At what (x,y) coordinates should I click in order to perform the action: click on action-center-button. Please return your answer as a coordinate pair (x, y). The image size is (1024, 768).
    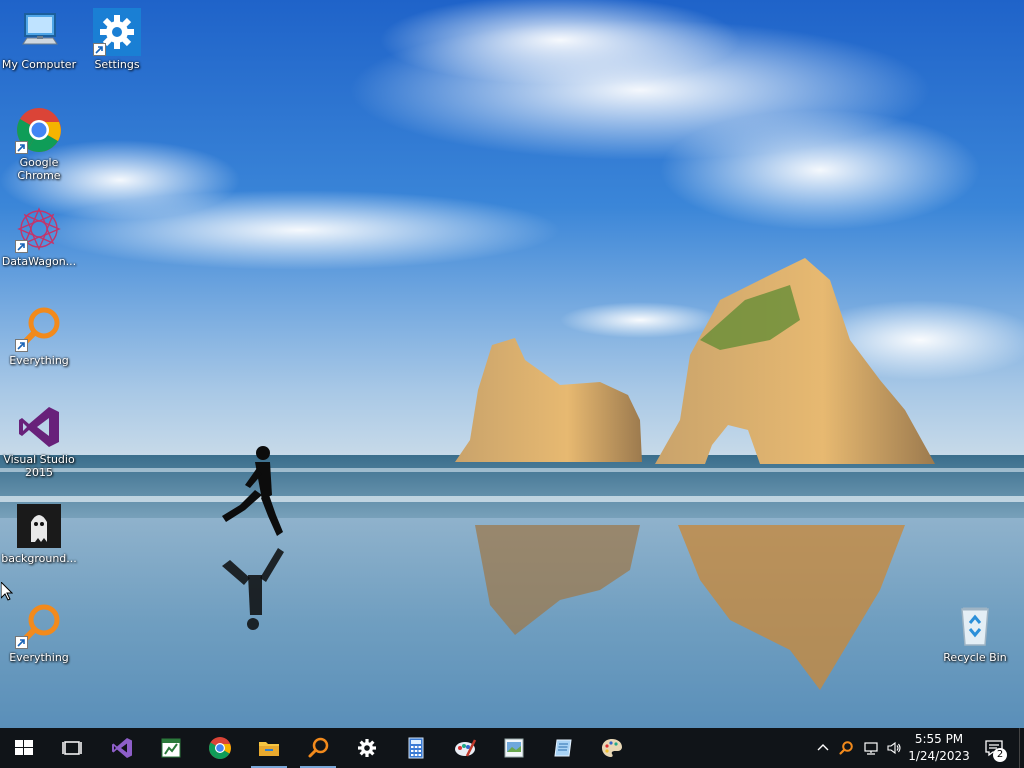
    Looking at the image, I should click on (994, 748).